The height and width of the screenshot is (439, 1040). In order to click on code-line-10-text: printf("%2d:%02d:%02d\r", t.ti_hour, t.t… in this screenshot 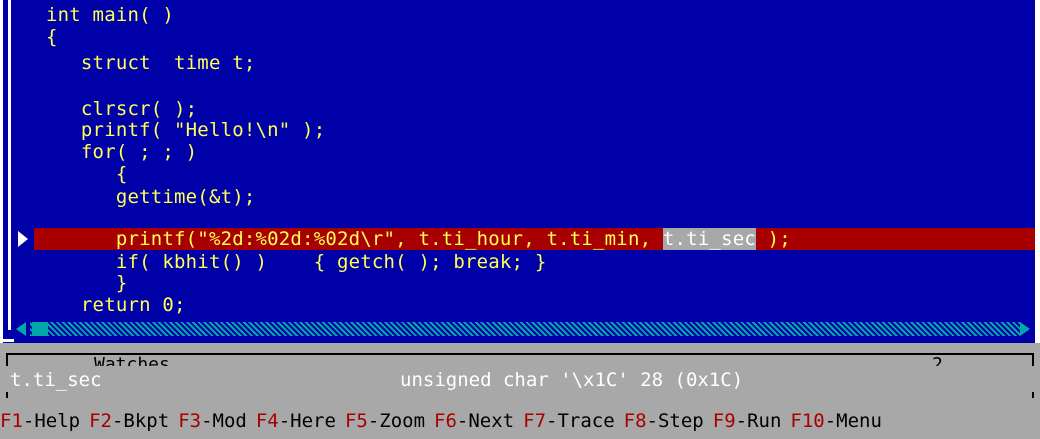, I will do `click(354, 239)`.